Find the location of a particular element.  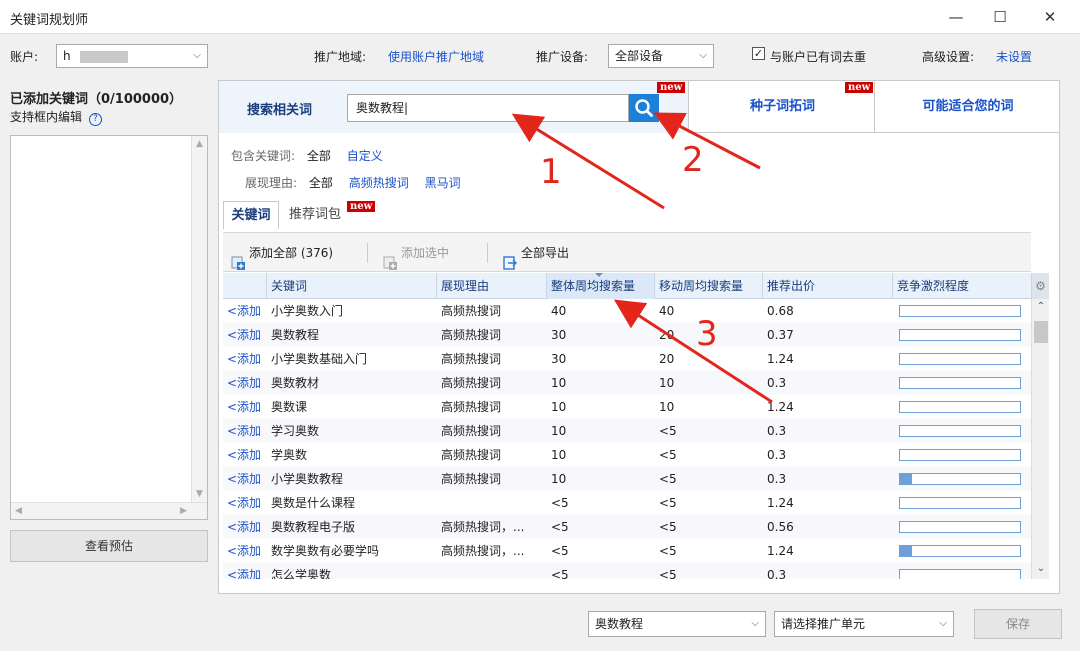

col-competition: 竞争激烈程度 is located at coordinates (962, 286).